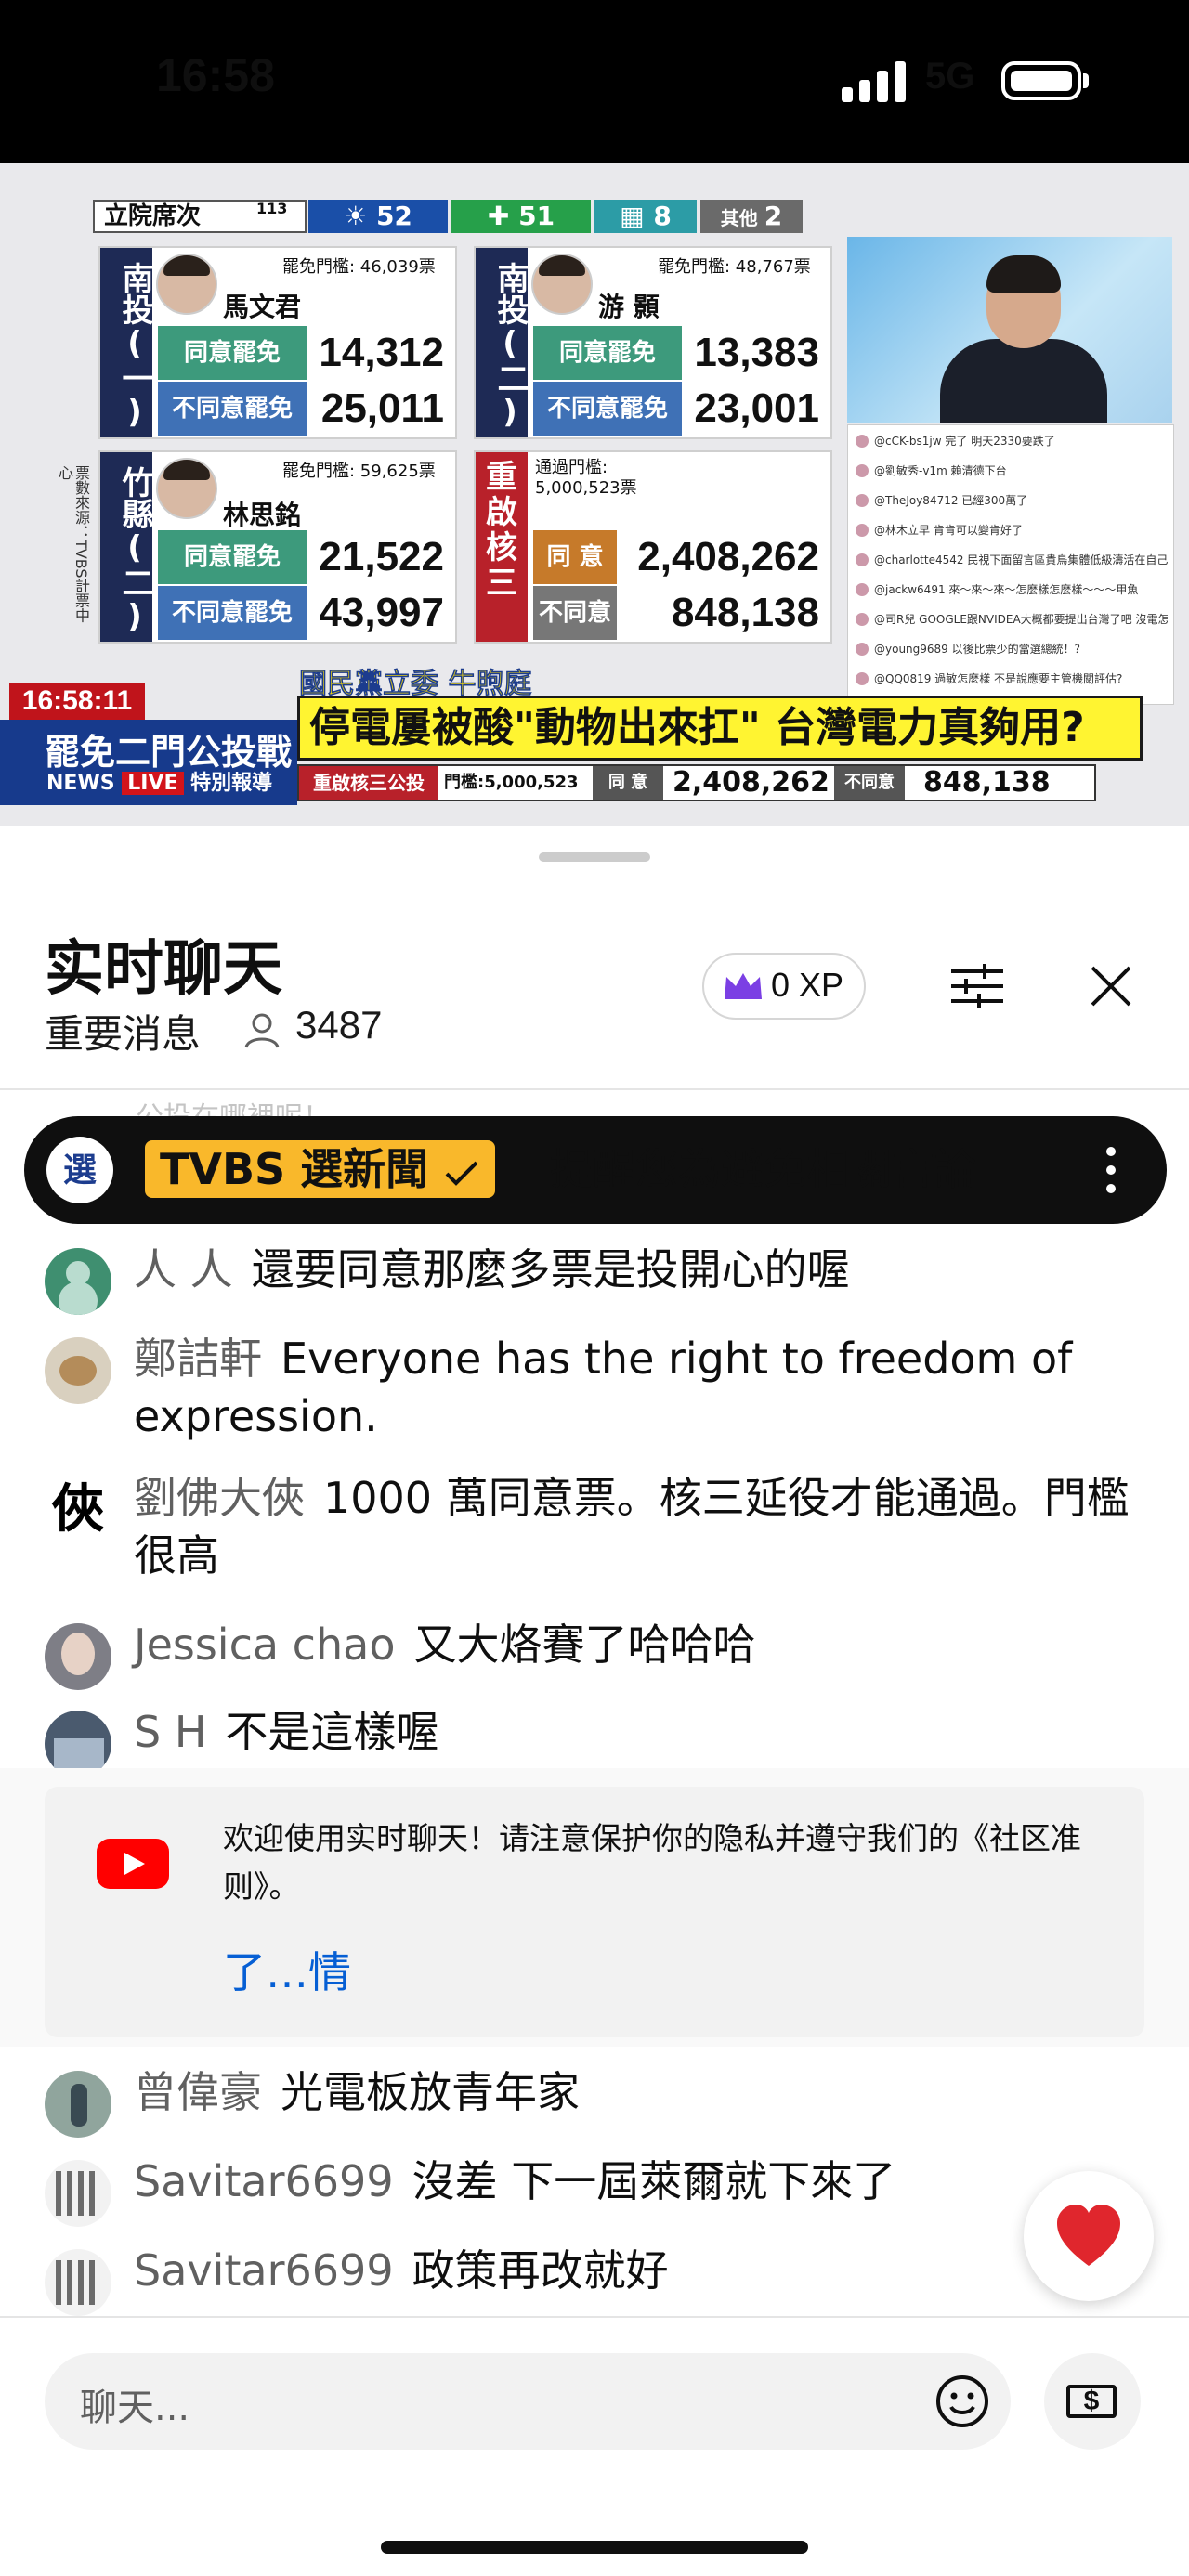  Describe the element at coordinates (126, 547) in the screenshot. I see `district-label: 竹縣(二)` at that location.